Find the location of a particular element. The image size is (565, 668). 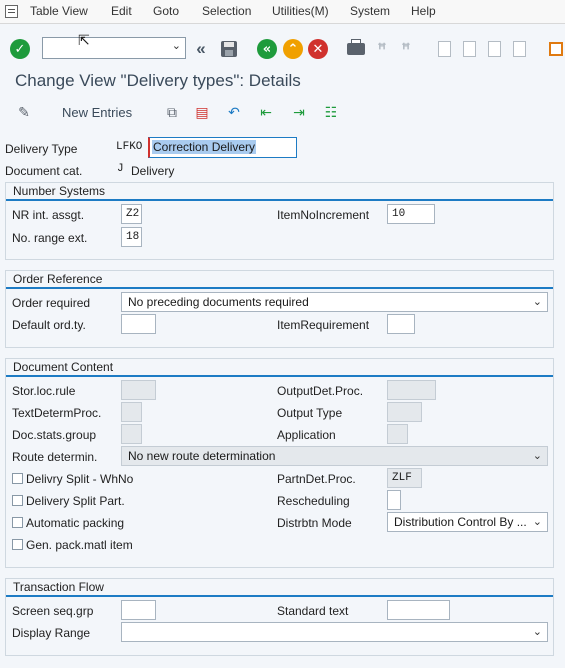

gen-pack-label: Gen. pack.matl item is located at coordinates (79, 545).